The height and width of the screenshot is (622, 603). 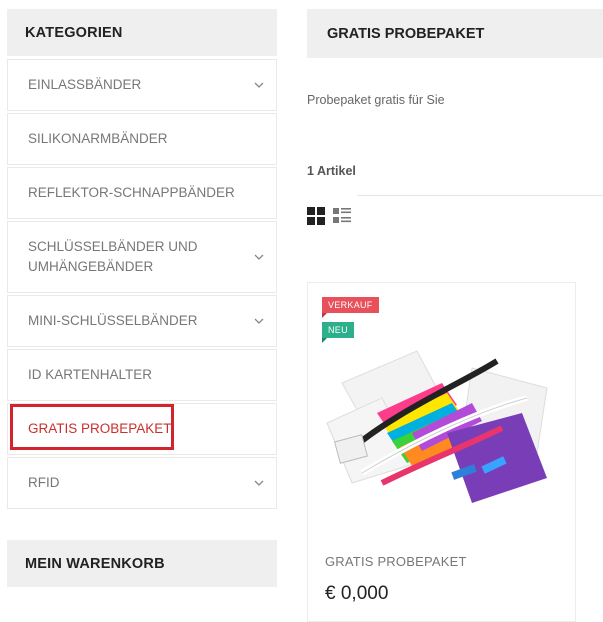 What do you see at coordinates (331, 171) in the screenshot?
I see `product-count: 1 Artikel` at bounding box center [331, 171].